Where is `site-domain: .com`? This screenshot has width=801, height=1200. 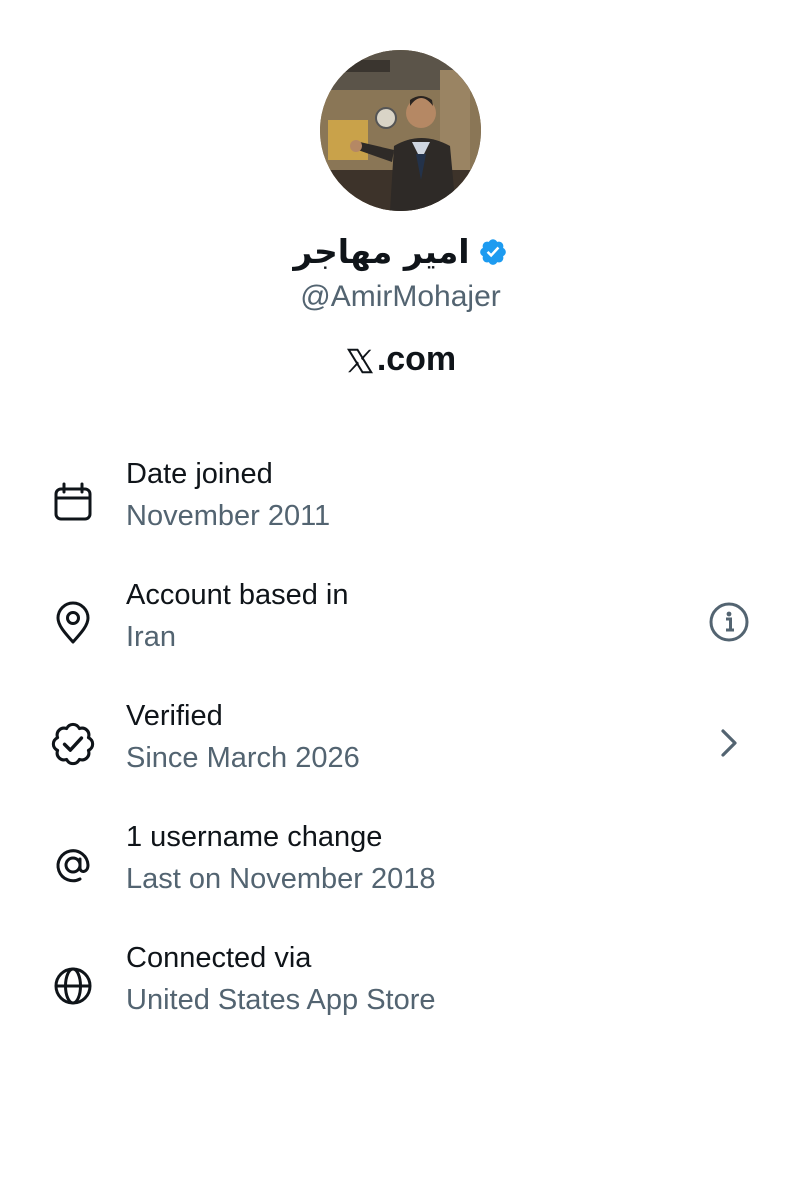 site-domain: .com is located at coordinates (416, 359).